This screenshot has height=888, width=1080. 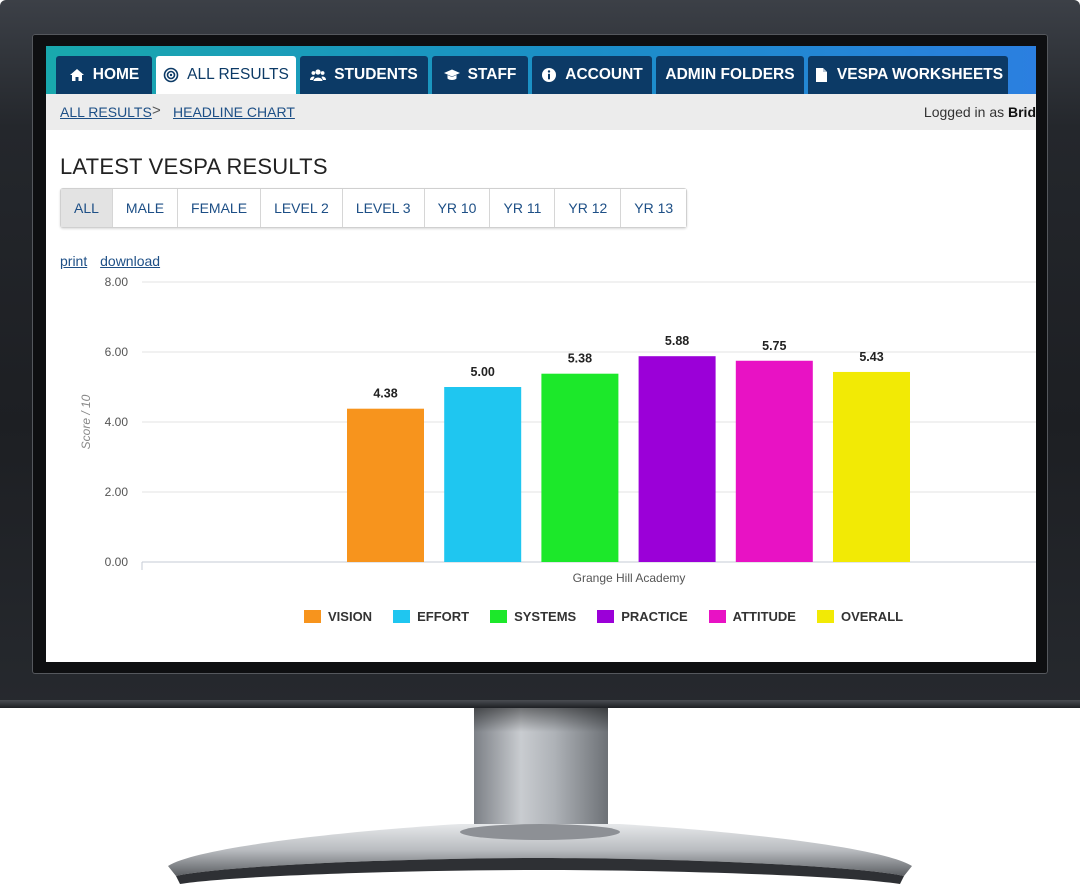 I want to click on monitor-neck-shadow, so click(x=541, y=720).